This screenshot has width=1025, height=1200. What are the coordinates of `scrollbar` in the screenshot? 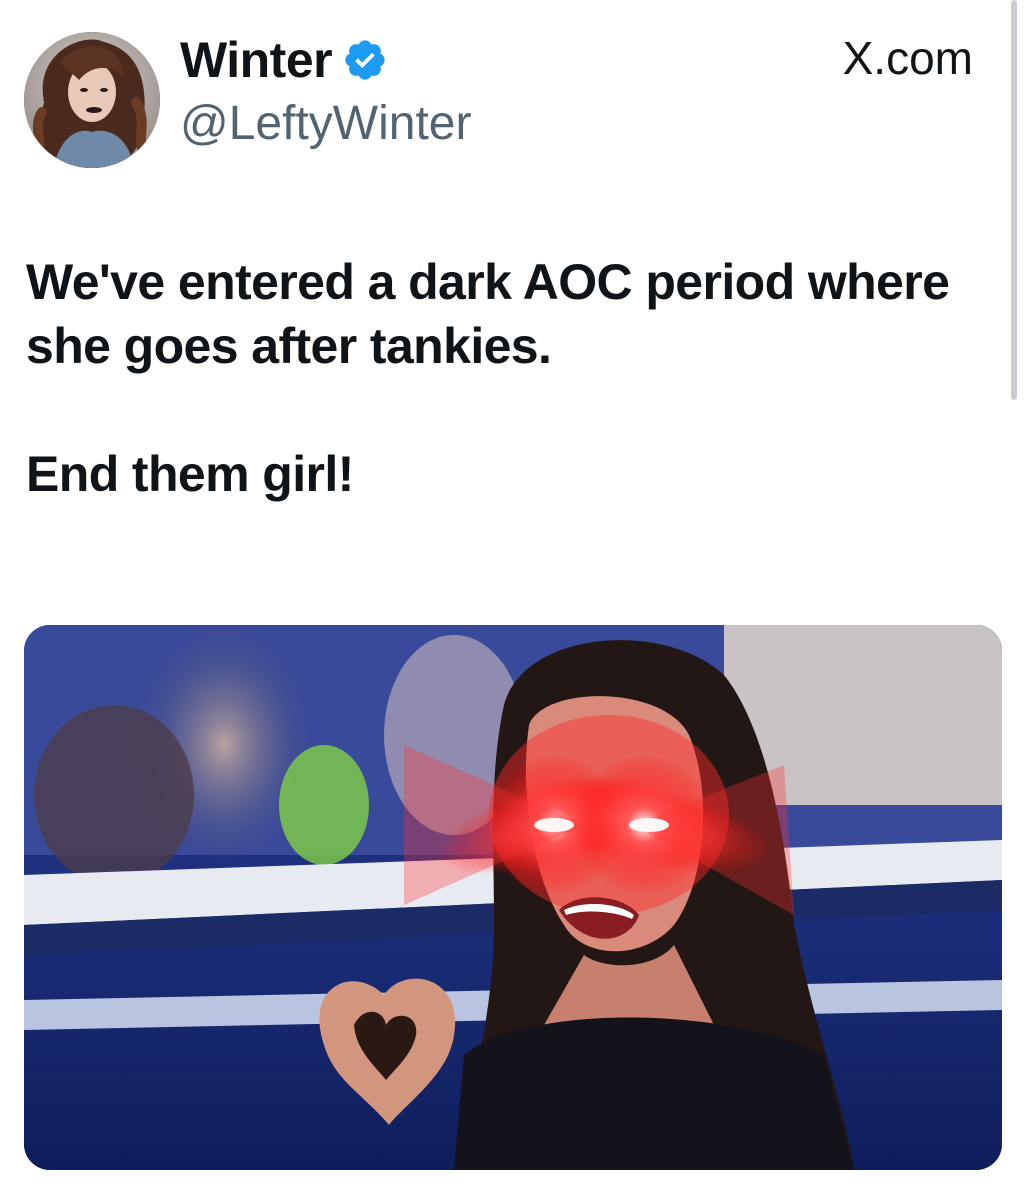 It's located at (1014, 200).